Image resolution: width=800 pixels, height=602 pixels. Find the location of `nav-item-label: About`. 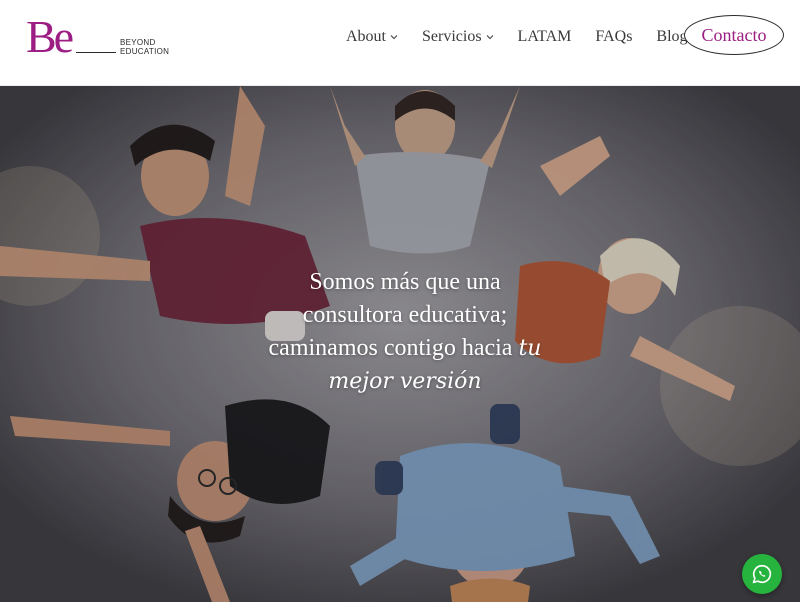

nav-item-label: About is located at coordinates (366, 36).